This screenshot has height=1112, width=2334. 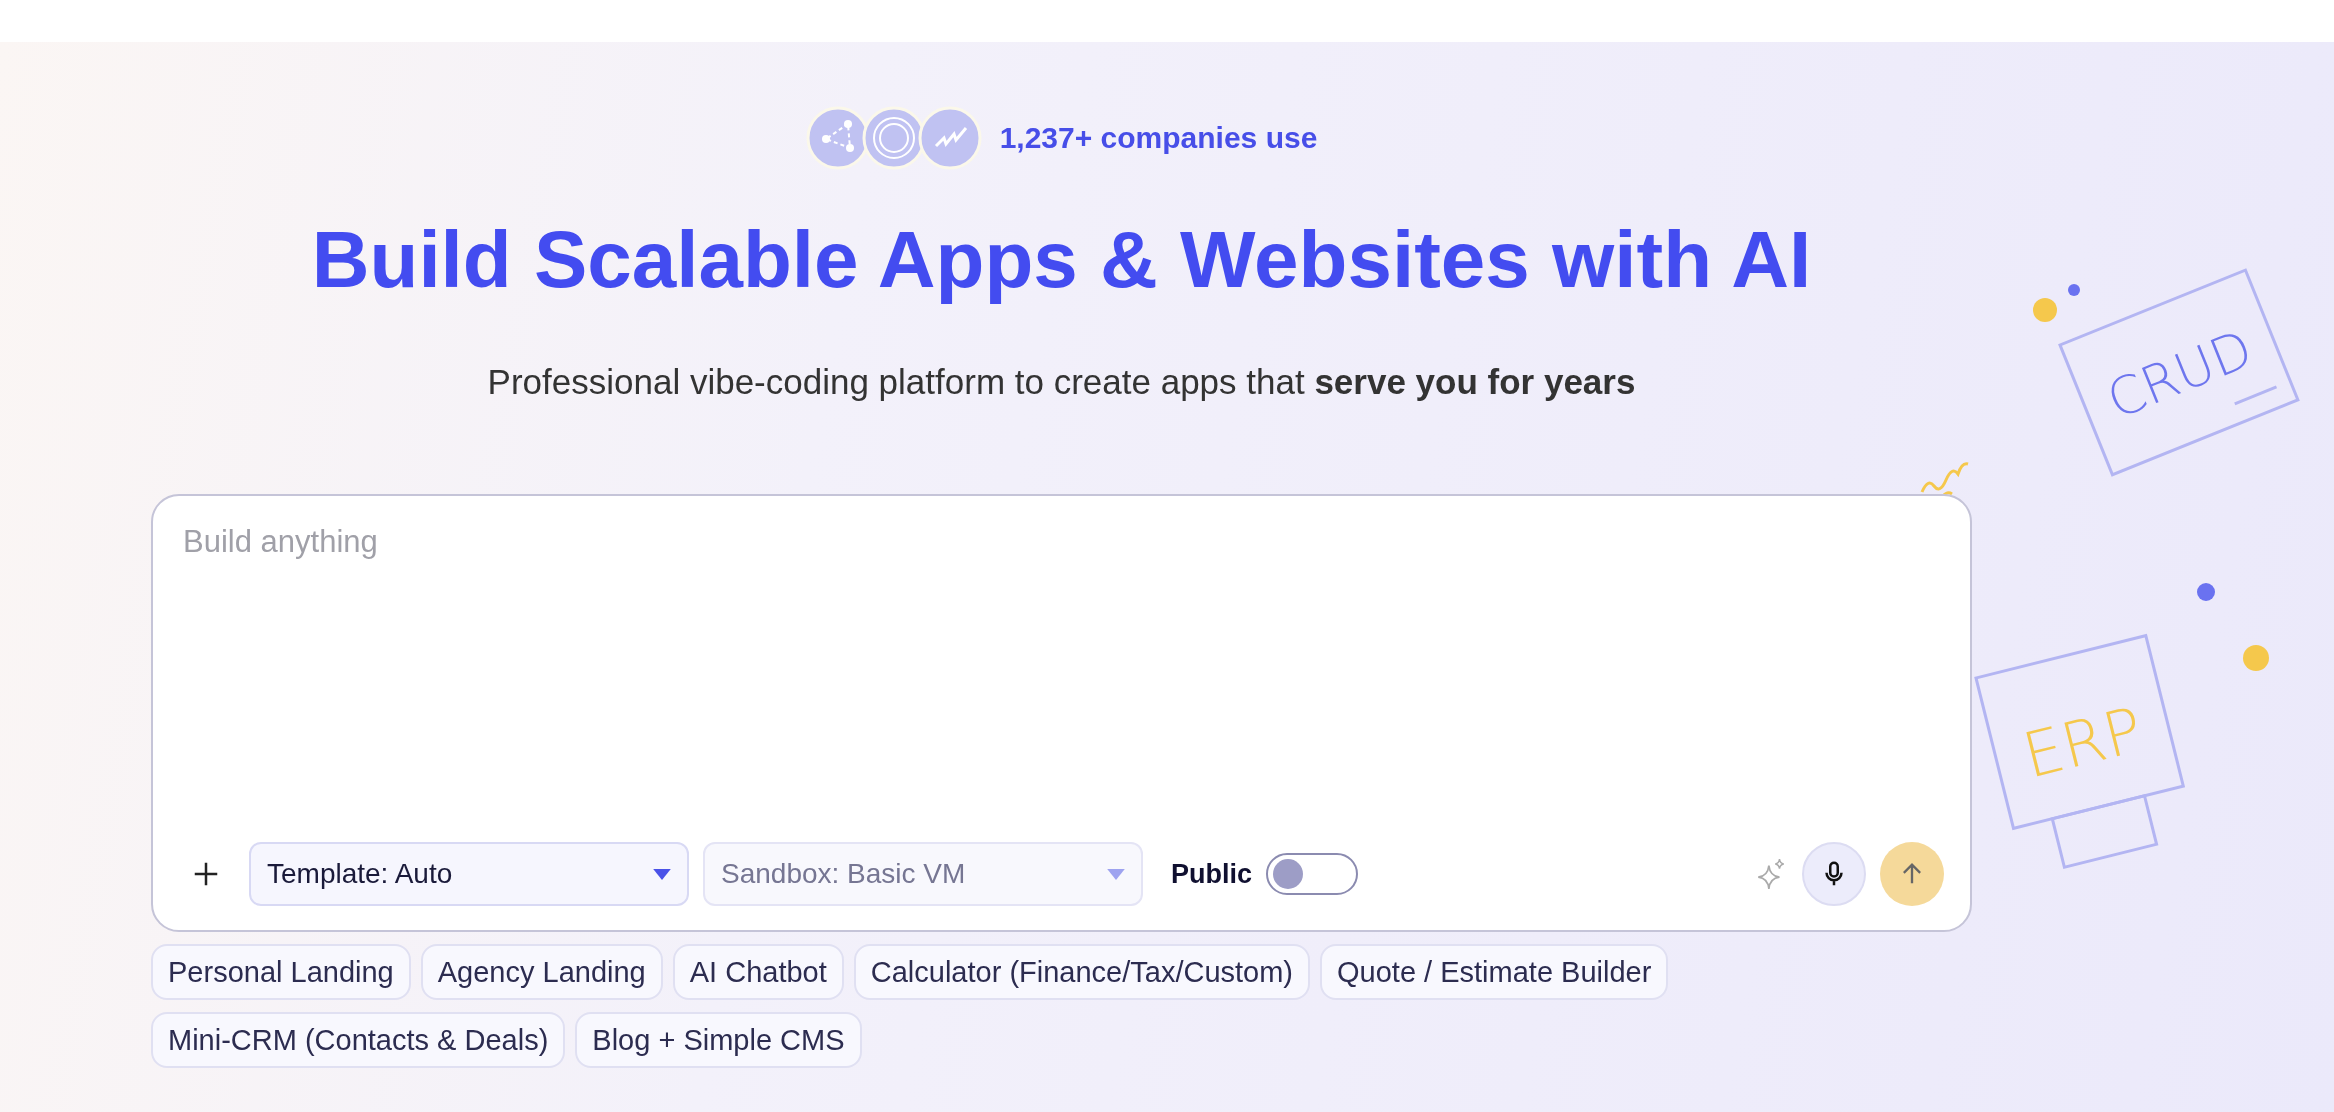 I want to click on suggestion-chip: Mini-CRM (Contacts & Deals), so click(x=358, y=1040).